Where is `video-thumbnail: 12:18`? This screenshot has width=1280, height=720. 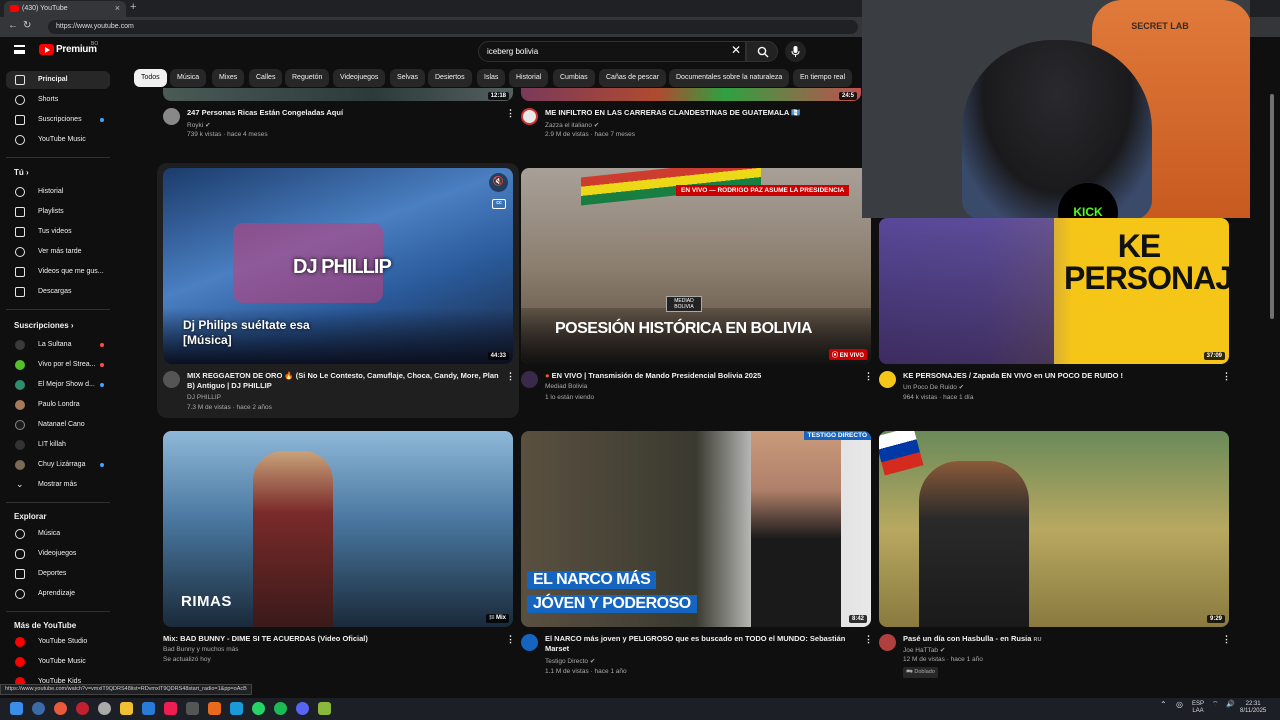 video-thumbnail: 12:18 is located at coordinates (338, 94).